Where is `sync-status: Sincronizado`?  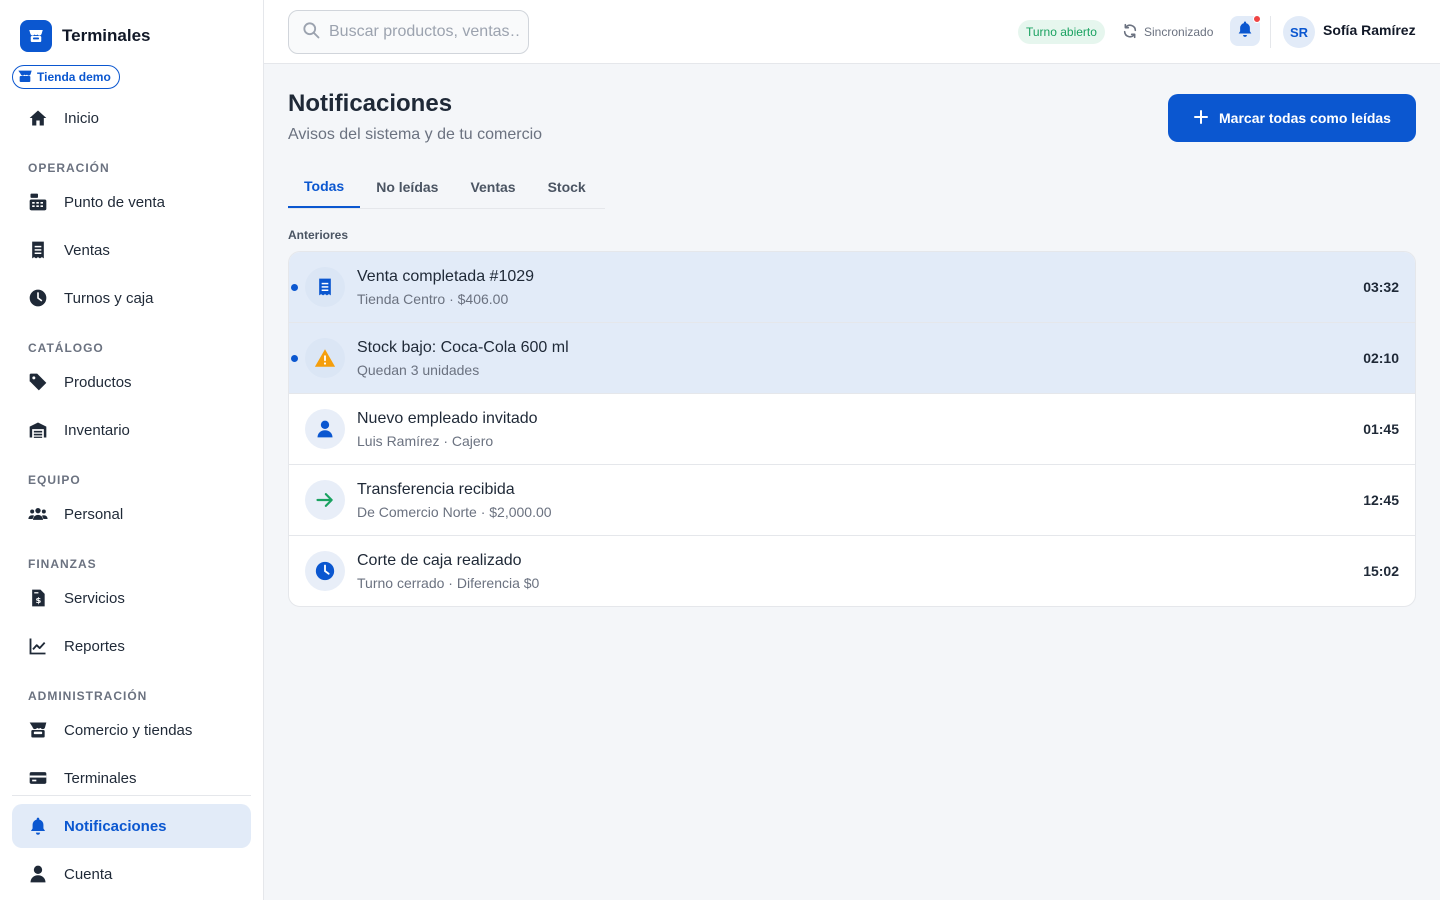
sync-status: Sincronizado is located at coordinates (1167, 32).